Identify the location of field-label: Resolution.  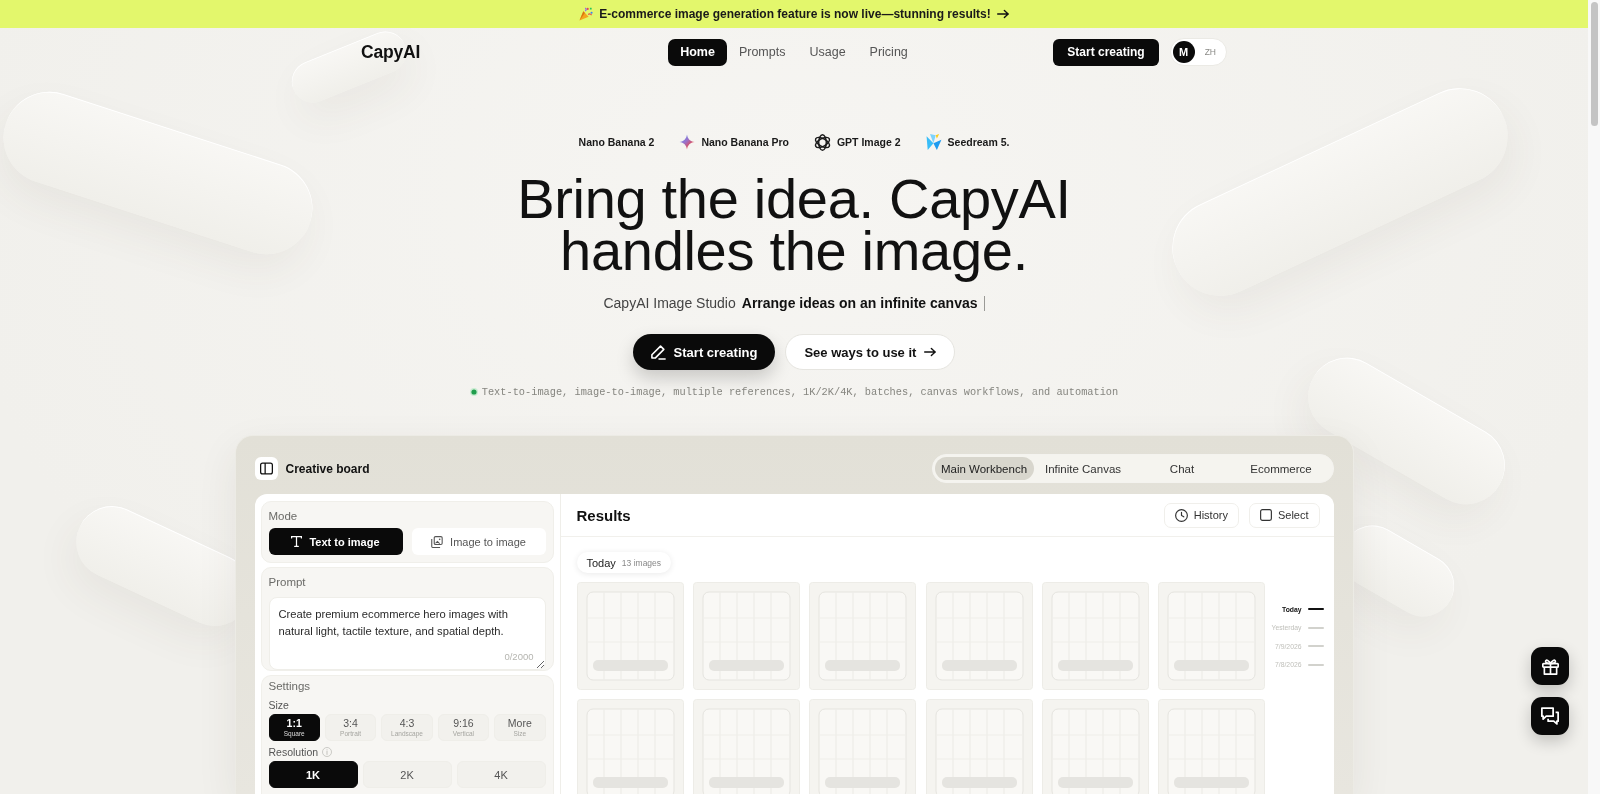
(293, 752).